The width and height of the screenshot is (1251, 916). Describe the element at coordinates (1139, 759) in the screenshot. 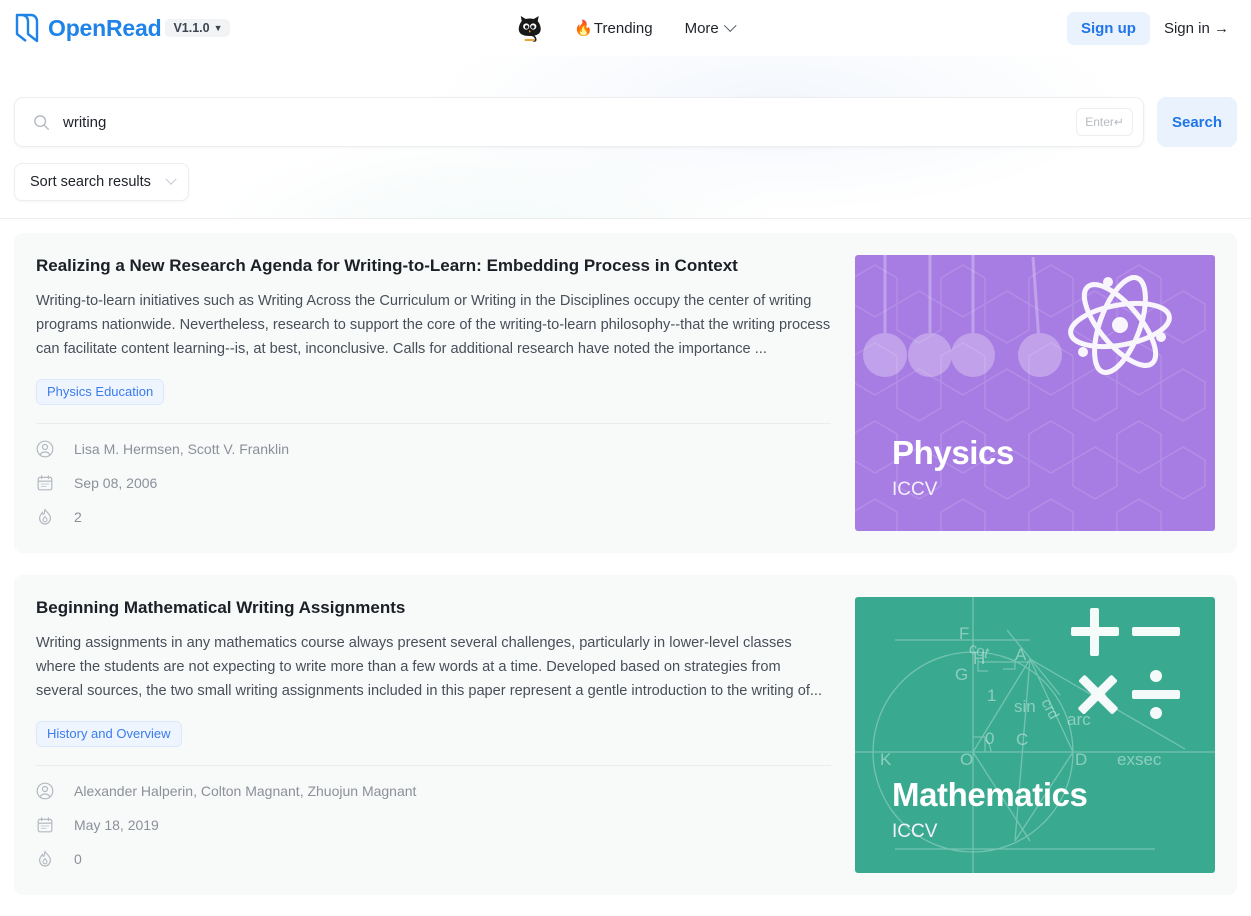

I see `svg-text: exsec` at that location.